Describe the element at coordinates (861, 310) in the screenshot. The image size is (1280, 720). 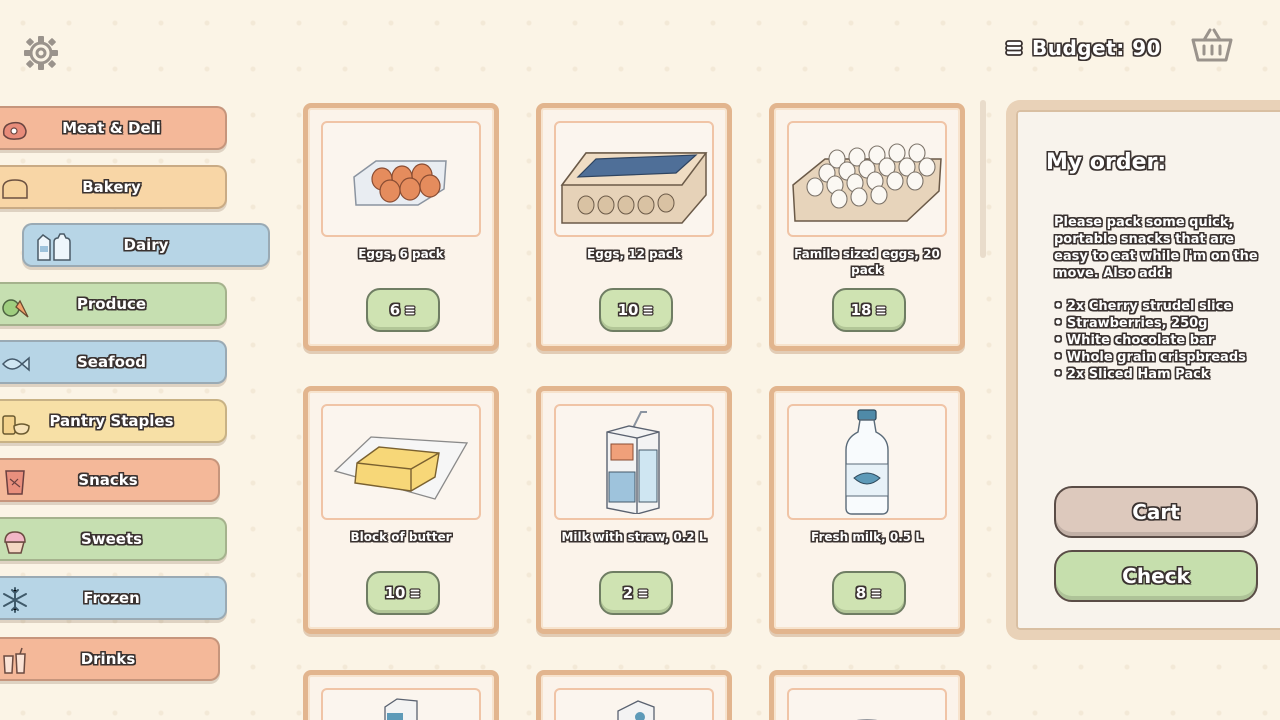
I see `price-value: 18` at that location.